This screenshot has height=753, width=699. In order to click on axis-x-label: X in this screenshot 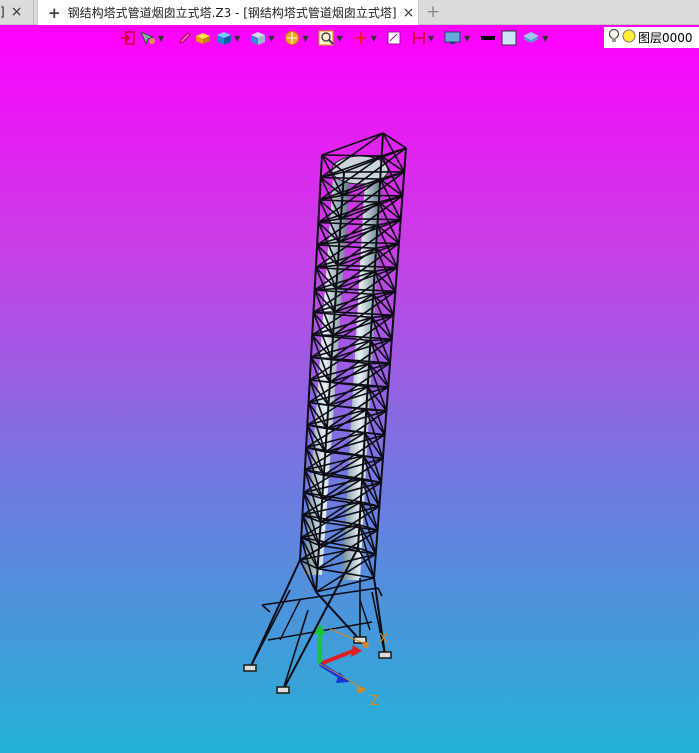, I will do `click(383, 639)`.